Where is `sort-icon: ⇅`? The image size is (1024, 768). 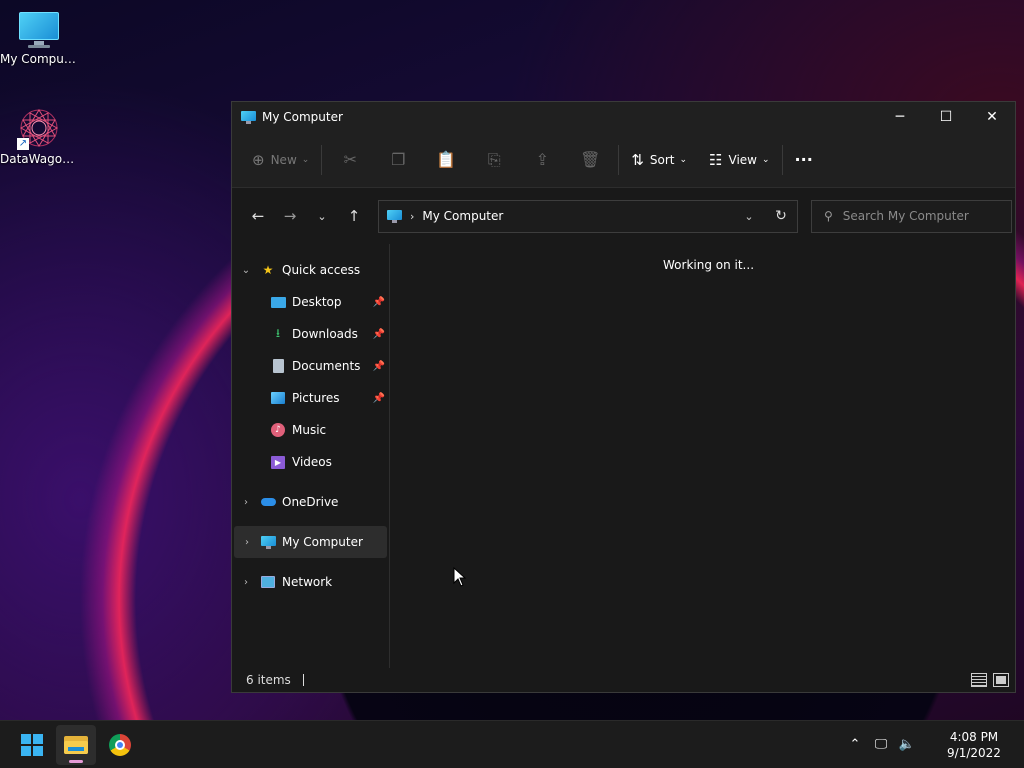 sort-icon: ⇅ is located at coordinates (637, 159).